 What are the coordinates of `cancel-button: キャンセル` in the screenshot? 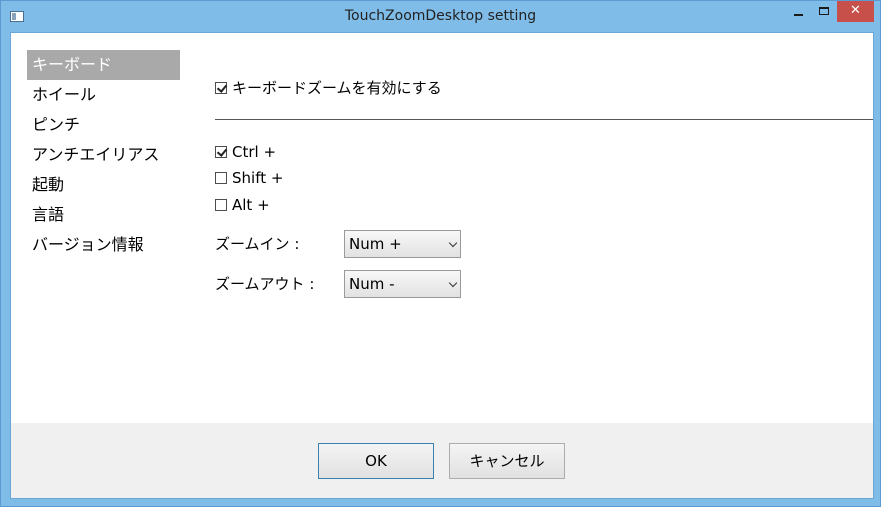 It's located at (507, 461).